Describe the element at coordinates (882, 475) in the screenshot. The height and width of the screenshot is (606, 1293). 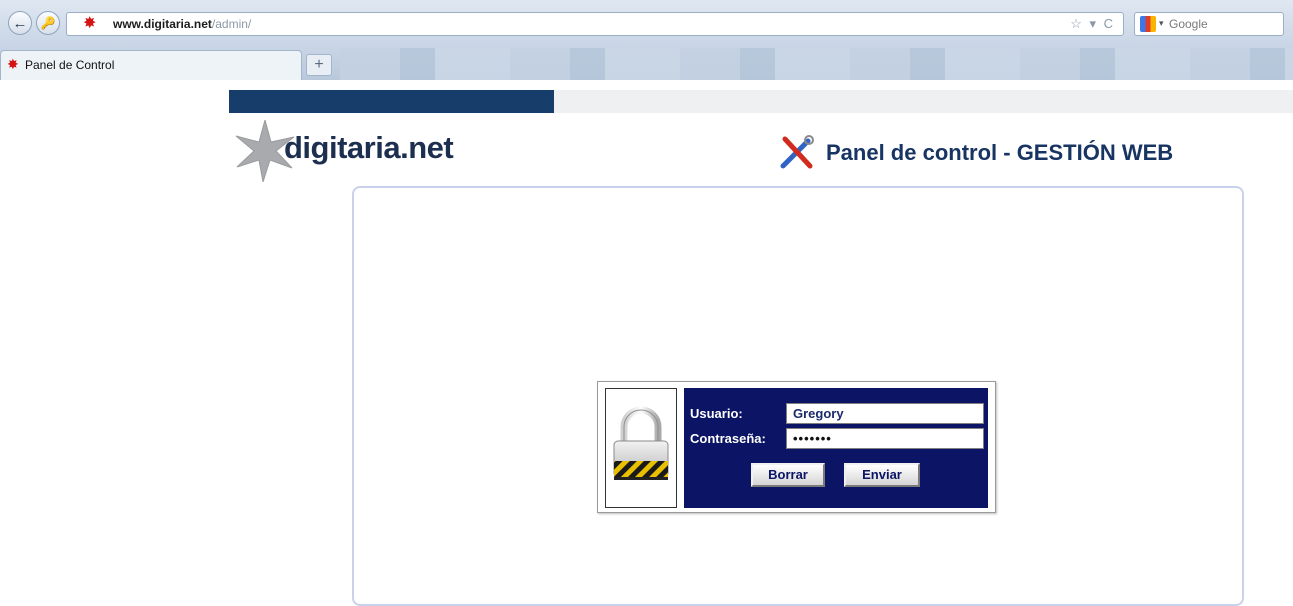
I see `submit-button: Enviar` at that location.